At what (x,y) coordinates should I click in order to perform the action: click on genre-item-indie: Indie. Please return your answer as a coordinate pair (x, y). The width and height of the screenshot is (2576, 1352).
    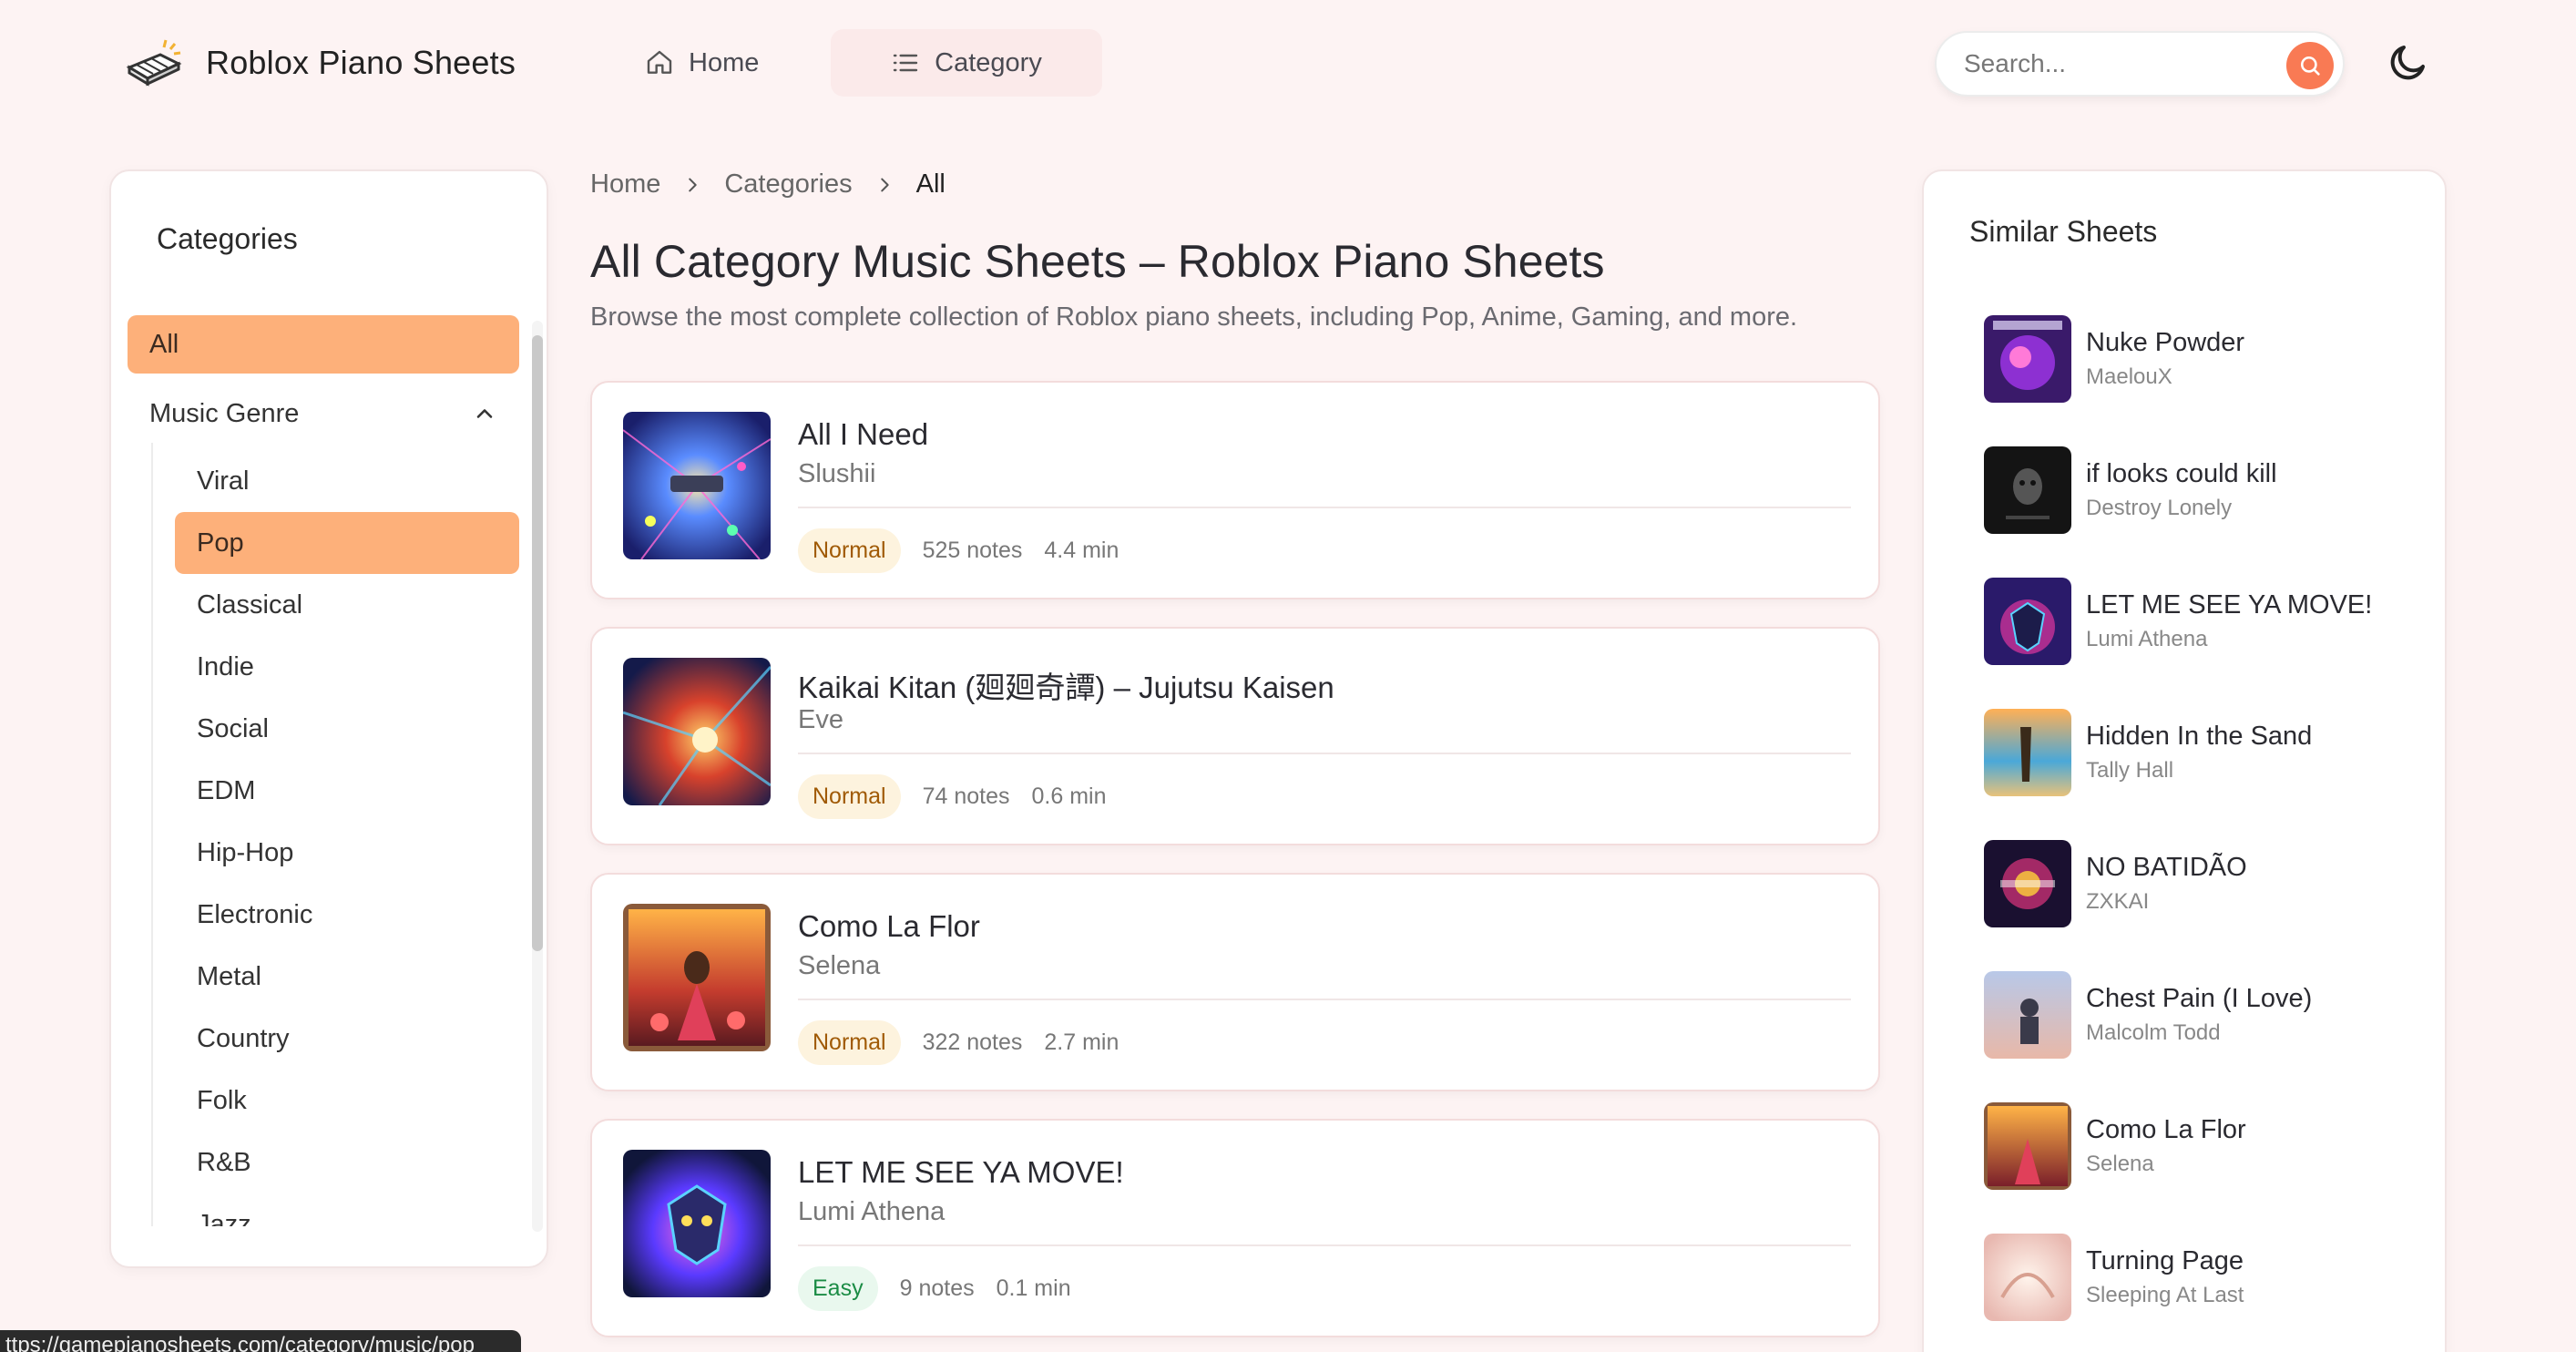
    Looking at the image, I should click on (347, 667).